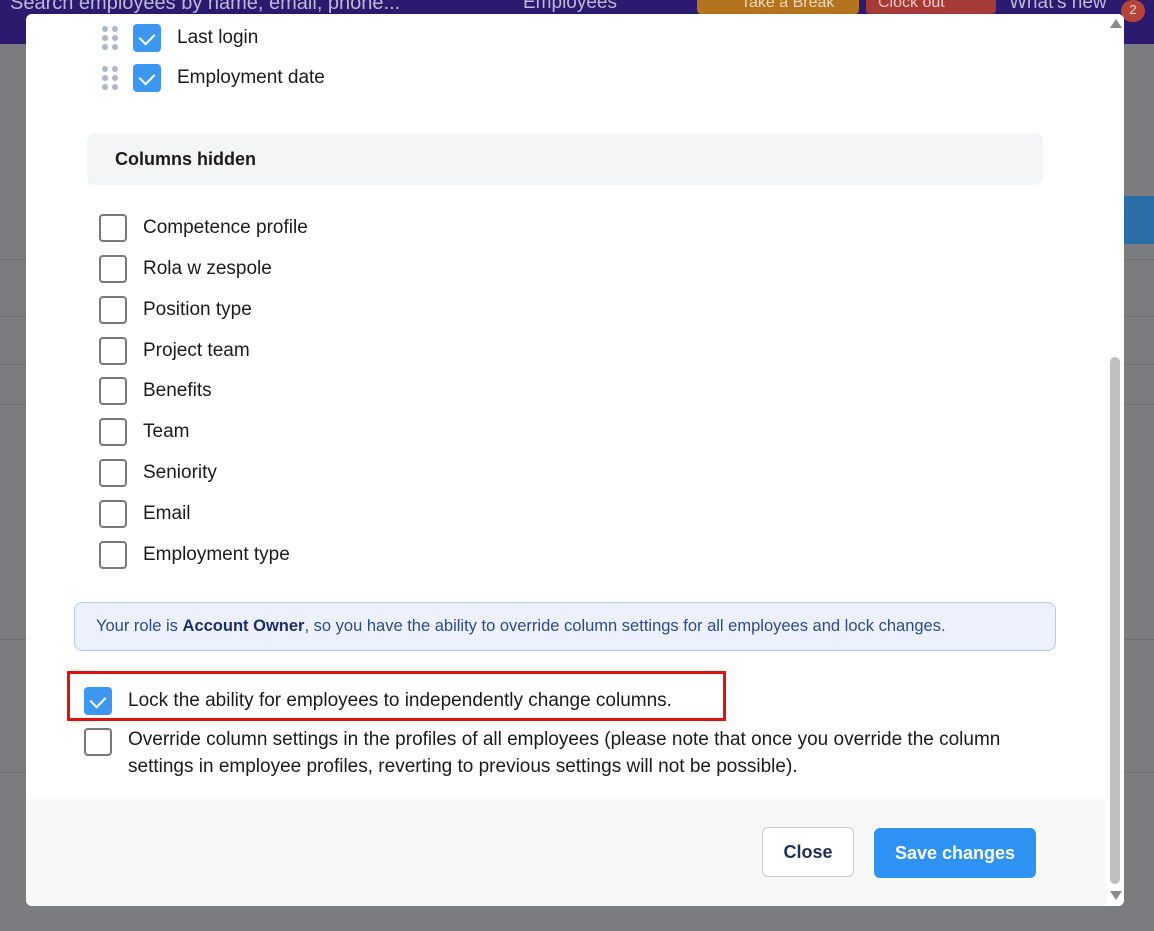  Describe the element at coordinates (196, 350) in the screenshot. I see `hidden-column-label: Project team` at that location.